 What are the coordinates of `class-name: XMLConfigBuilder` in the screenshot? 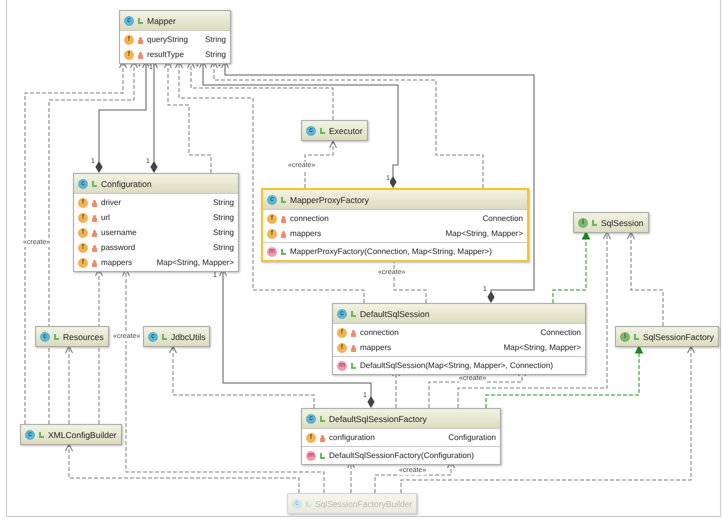 It's located at (82, 435).